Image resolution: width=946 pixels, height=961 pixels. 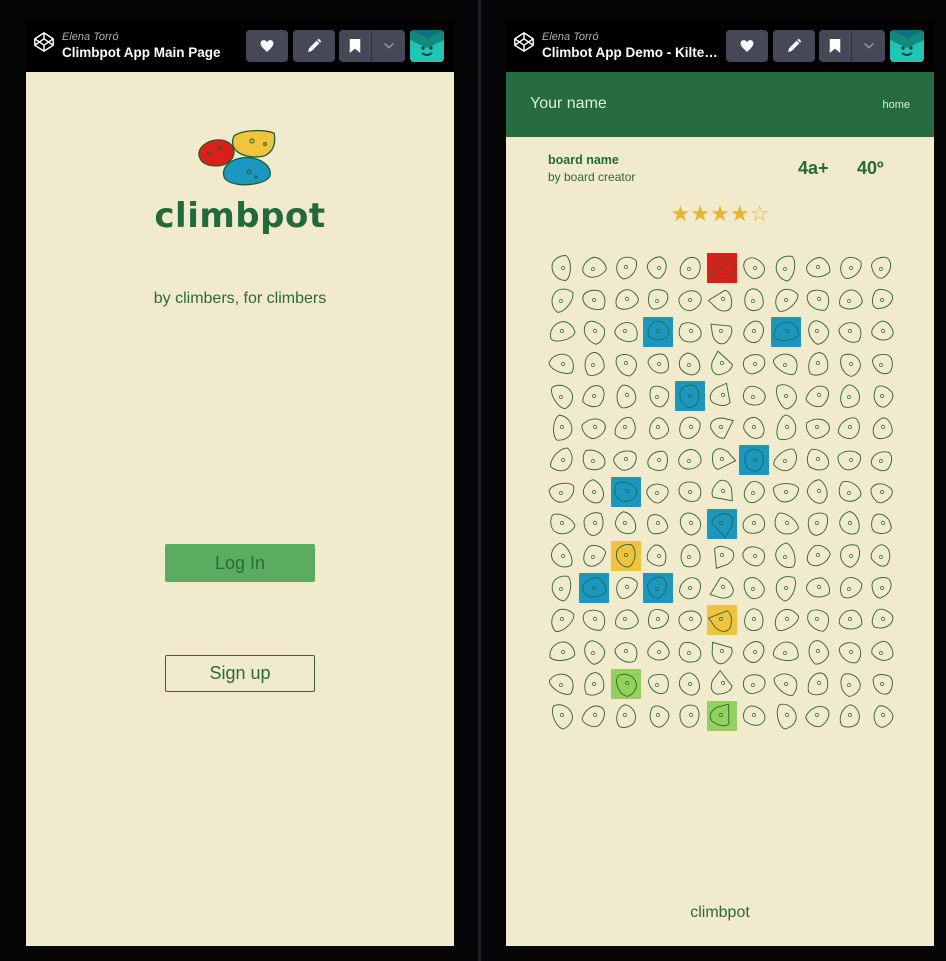 What do you see at coordinates (681, 214) in the screenshot?
I see `star-filled-icon: ★` at bounding box center [681, 214].